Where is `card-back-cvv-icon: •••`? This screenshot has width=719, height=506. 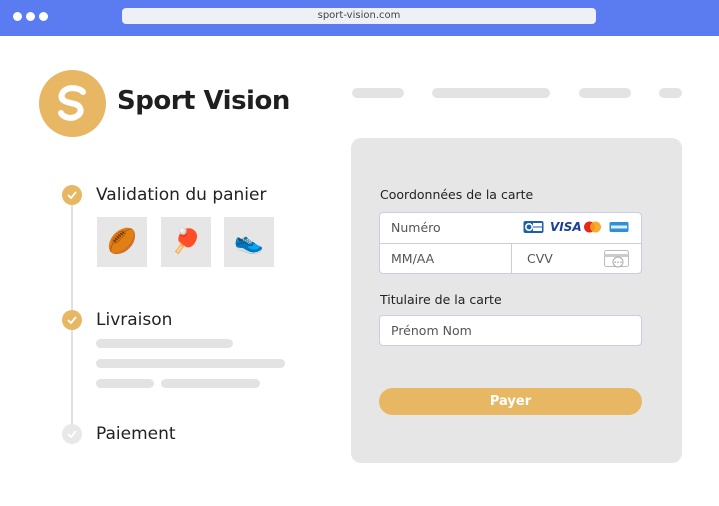 card-back-cvv-icon: ••• is located at coordinates (616, 259).